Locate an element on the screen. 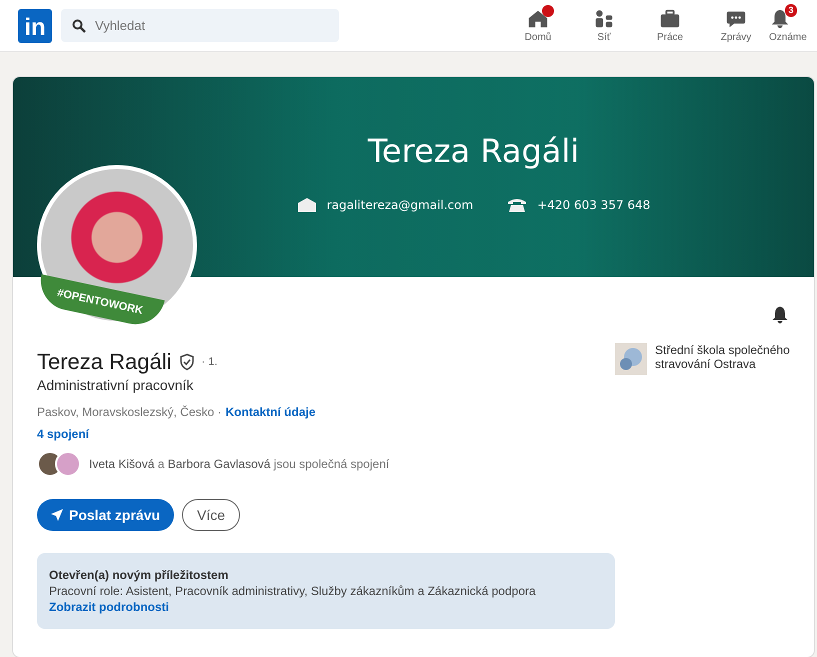 The width and height of the screenshot is (817, 657). mutual-connections-text: Iveta Kišová a Barbora Gavlasová jsou společná spojení is located at coordinates (239, 464).